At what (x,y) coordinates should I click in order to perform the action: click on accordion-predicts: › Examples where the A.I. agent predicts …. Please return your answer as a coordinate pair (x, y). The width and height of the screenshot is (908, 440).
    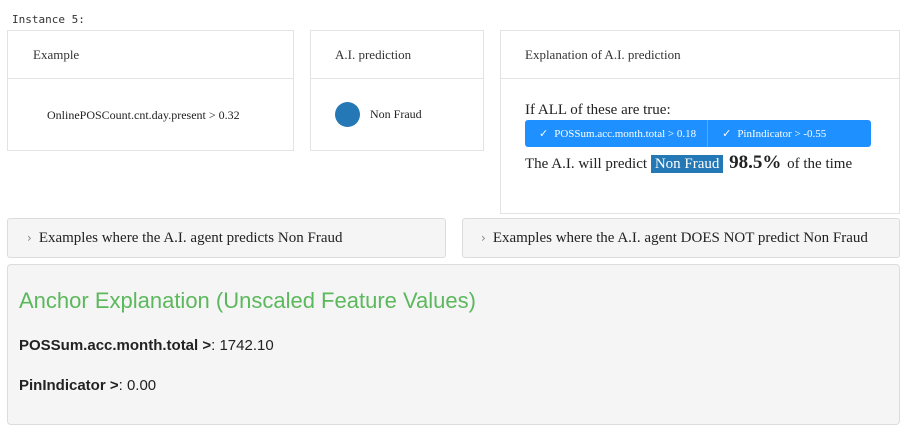
    Looking at the image, I should click on (226, 238).